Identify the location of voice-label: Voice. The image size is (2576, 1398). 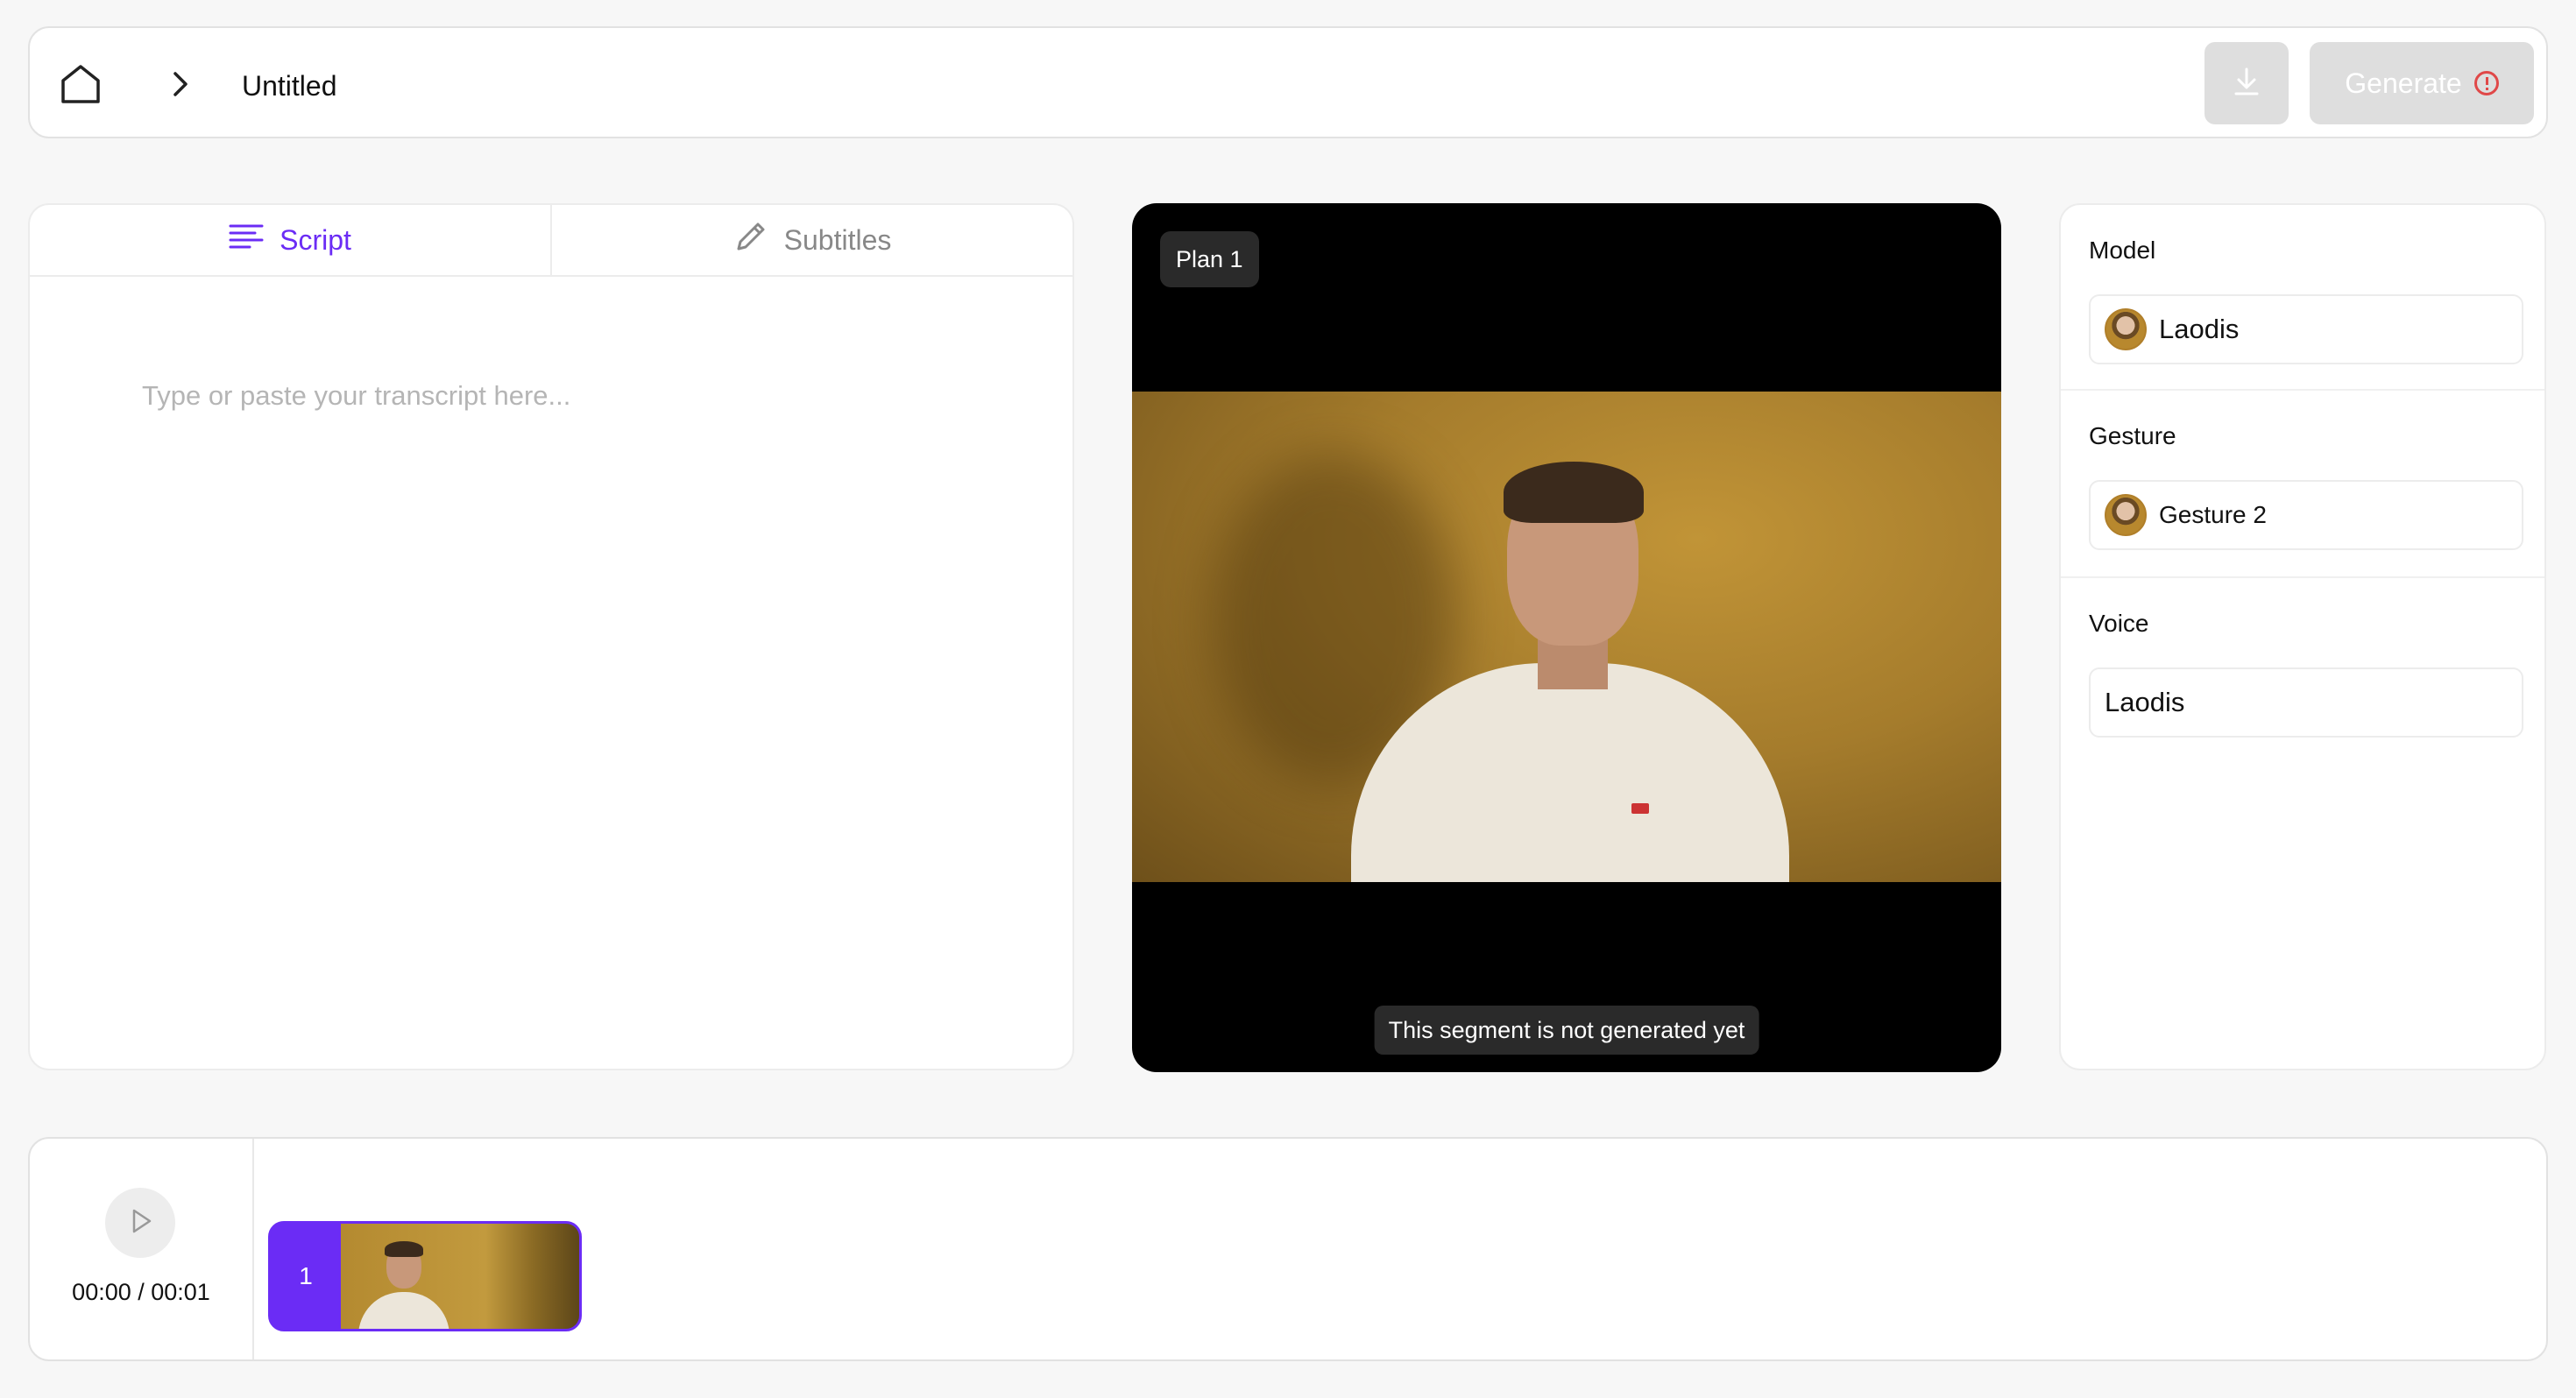
(2119, 623).